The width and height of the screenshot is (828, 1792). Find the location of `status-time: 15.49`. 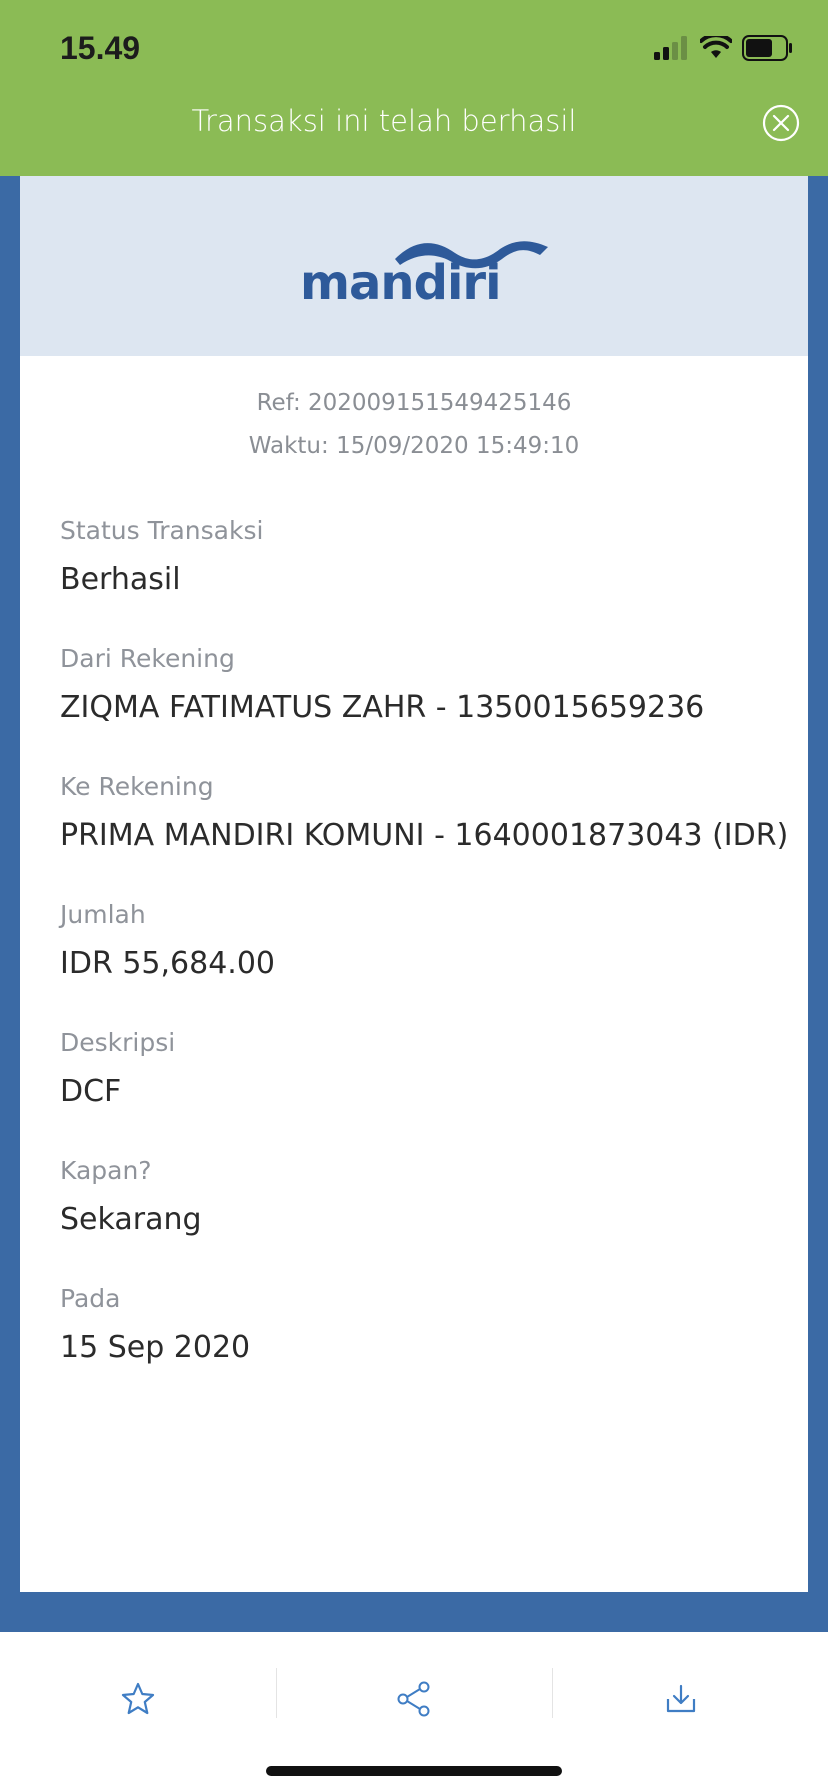

status-time: 15.49 is located at coordinates (100, 48).